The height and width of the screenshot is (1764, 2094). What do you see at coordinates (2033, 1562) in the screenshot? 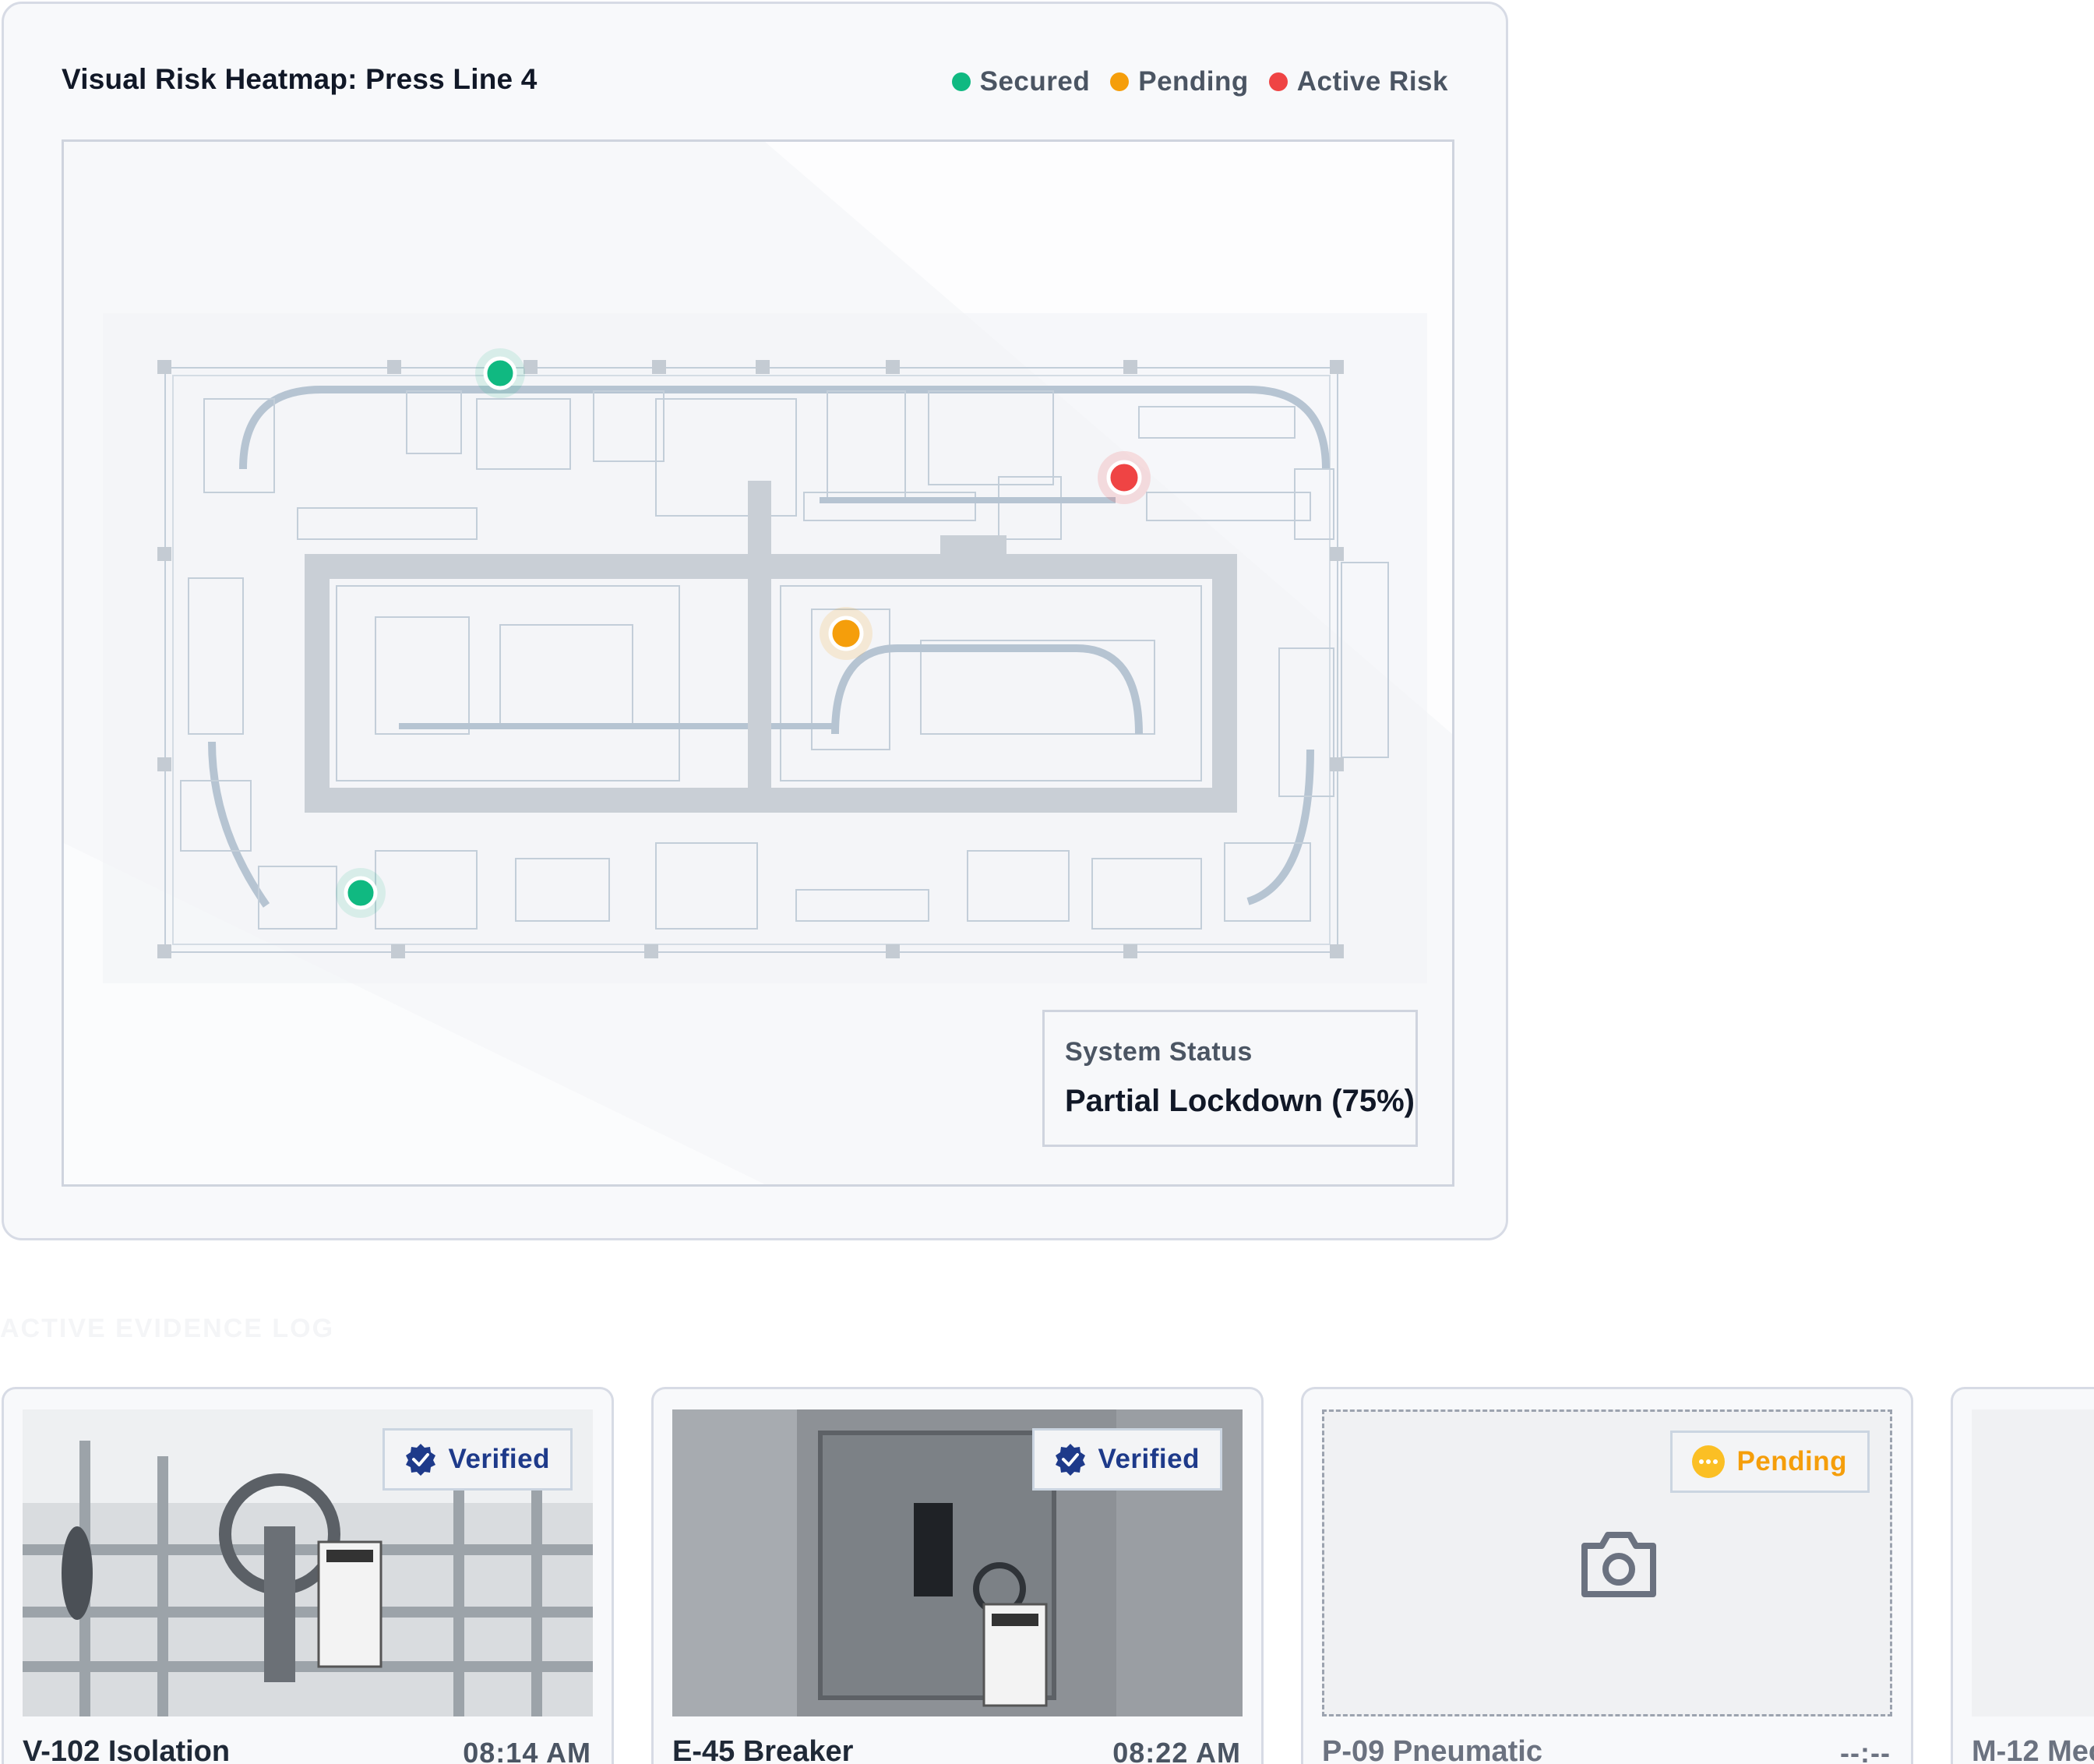
I see `evidence-photo` at bounding box center [2033, 1562].